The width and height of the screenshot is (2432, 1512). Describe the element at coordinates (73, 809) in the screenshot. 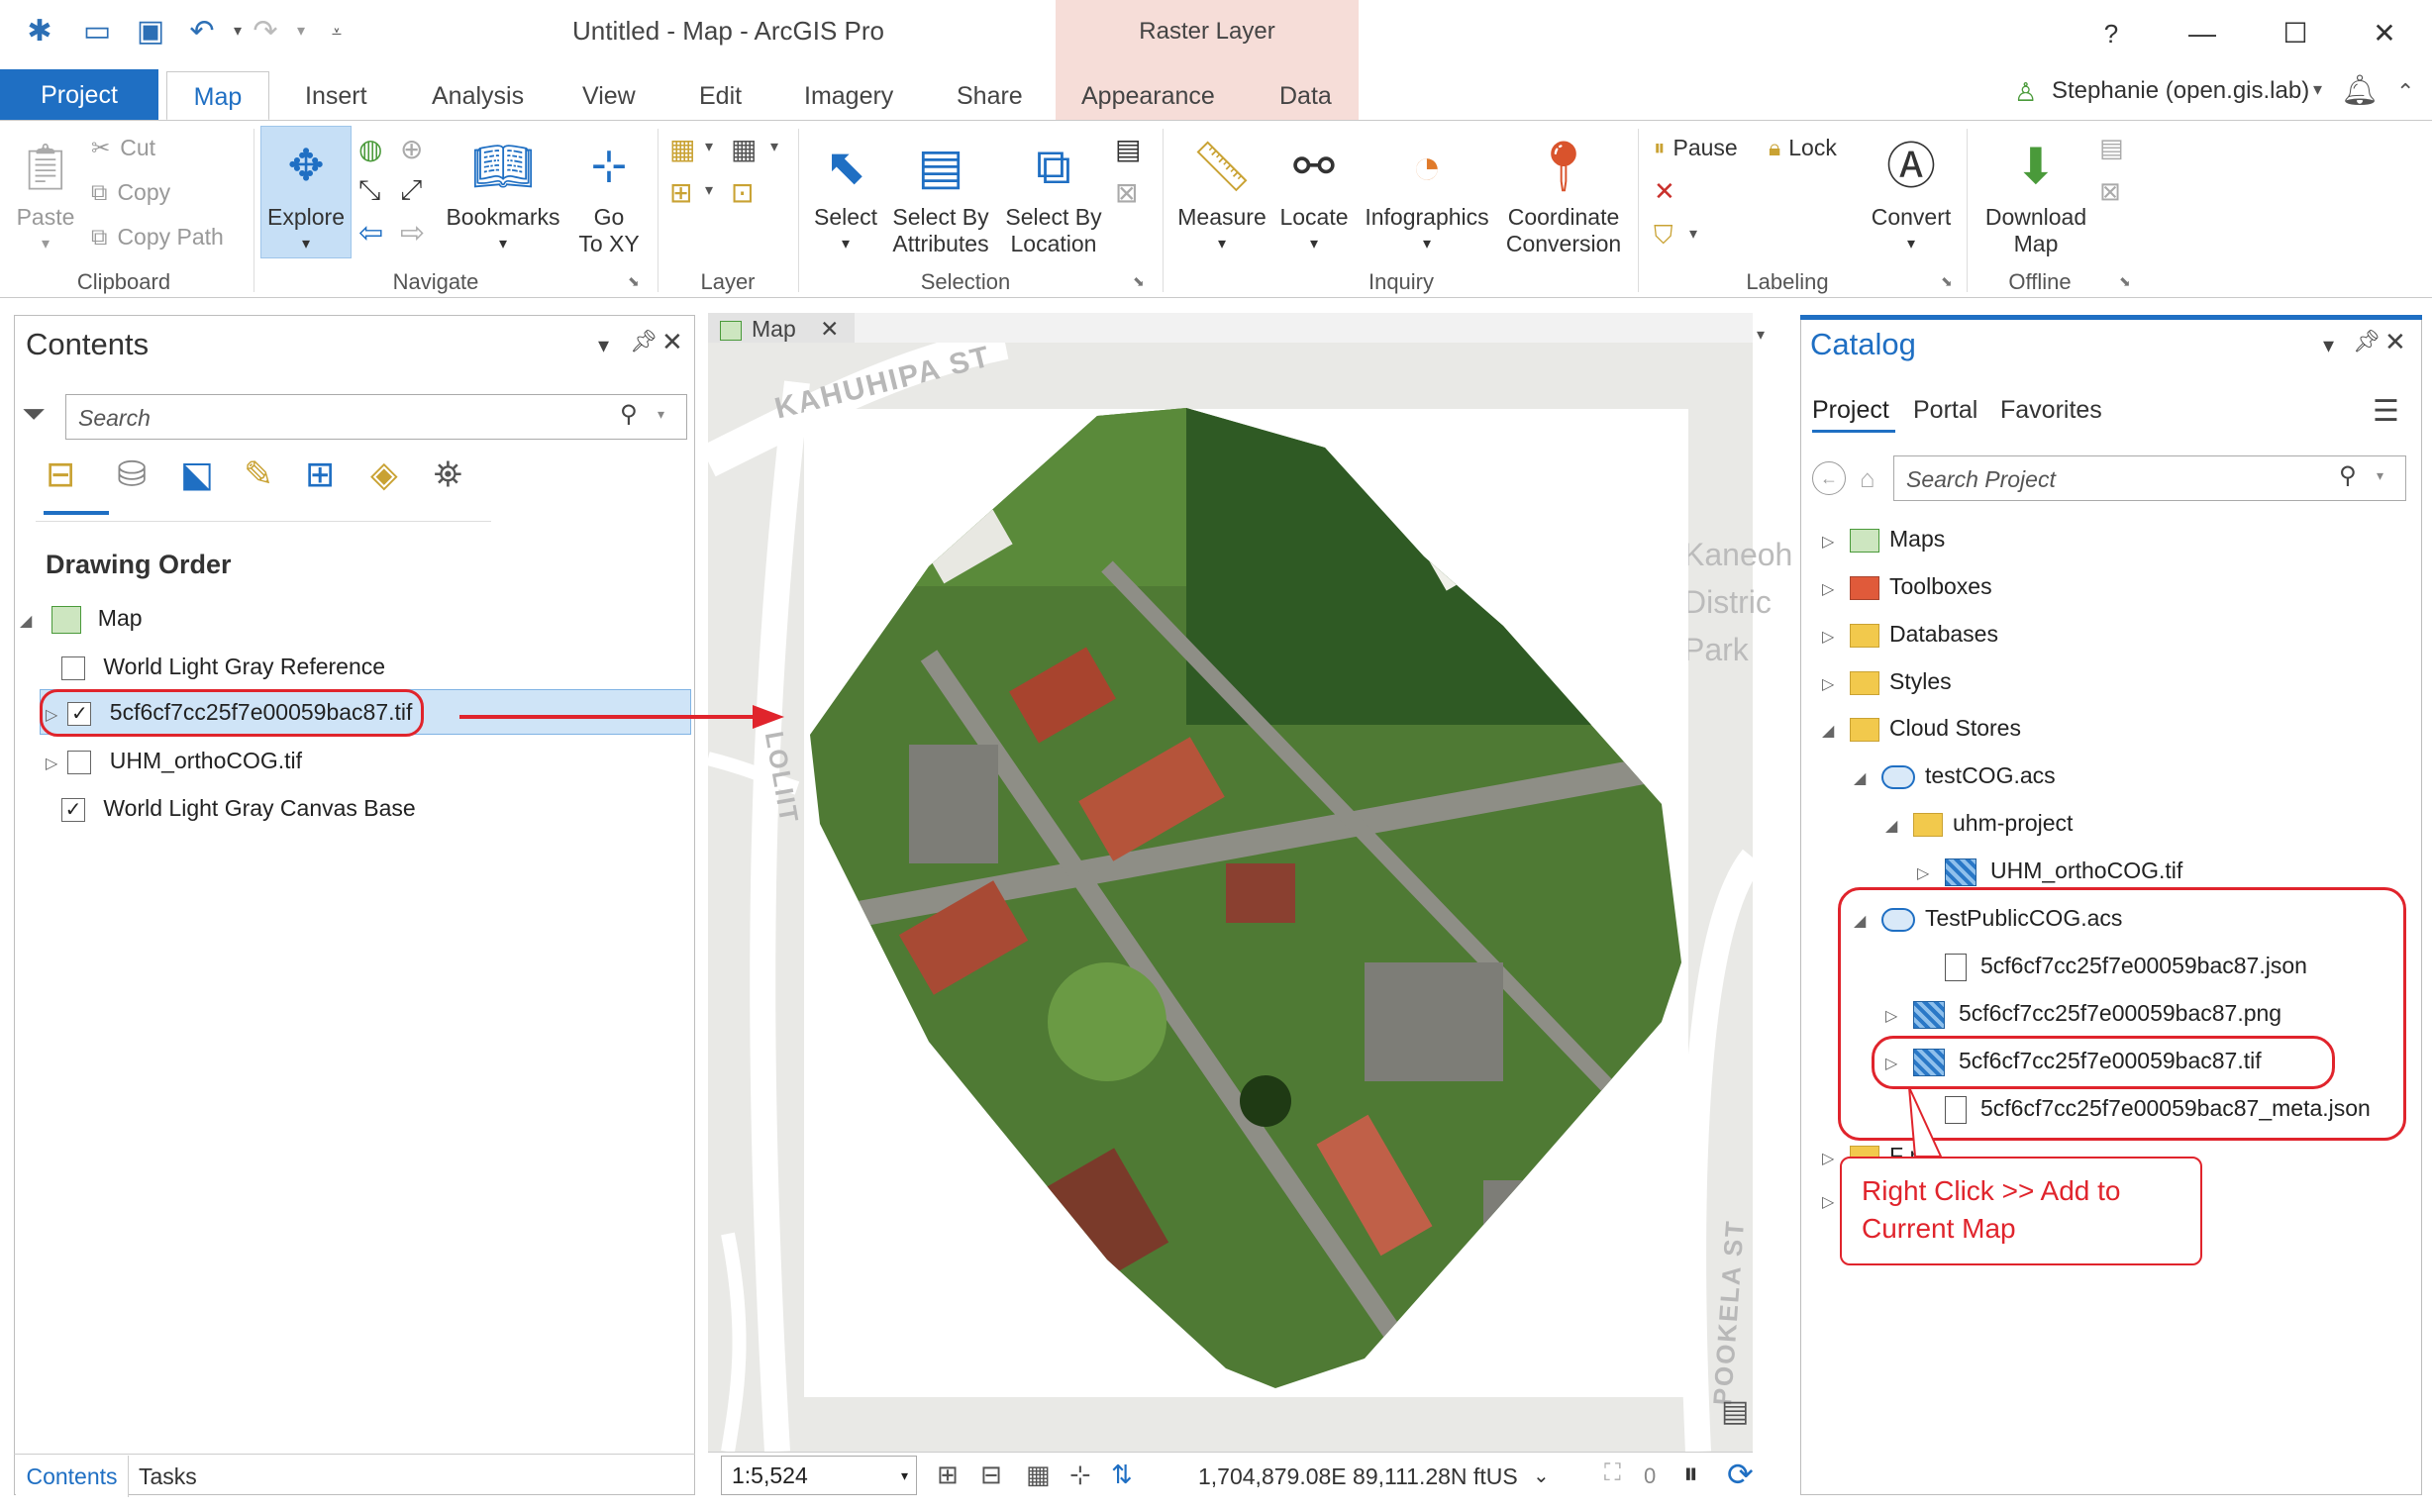

I see `layer-visibility-checkbox: ✓` at that location.